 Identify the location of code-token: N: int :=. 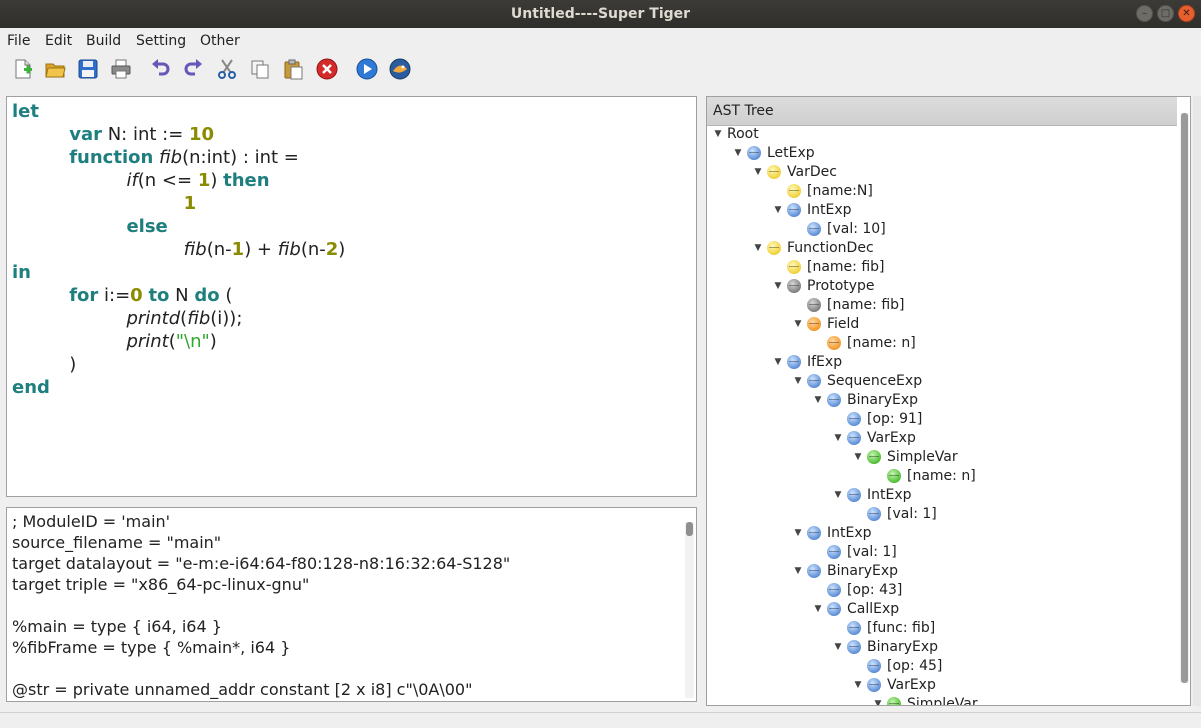
(145, 134).